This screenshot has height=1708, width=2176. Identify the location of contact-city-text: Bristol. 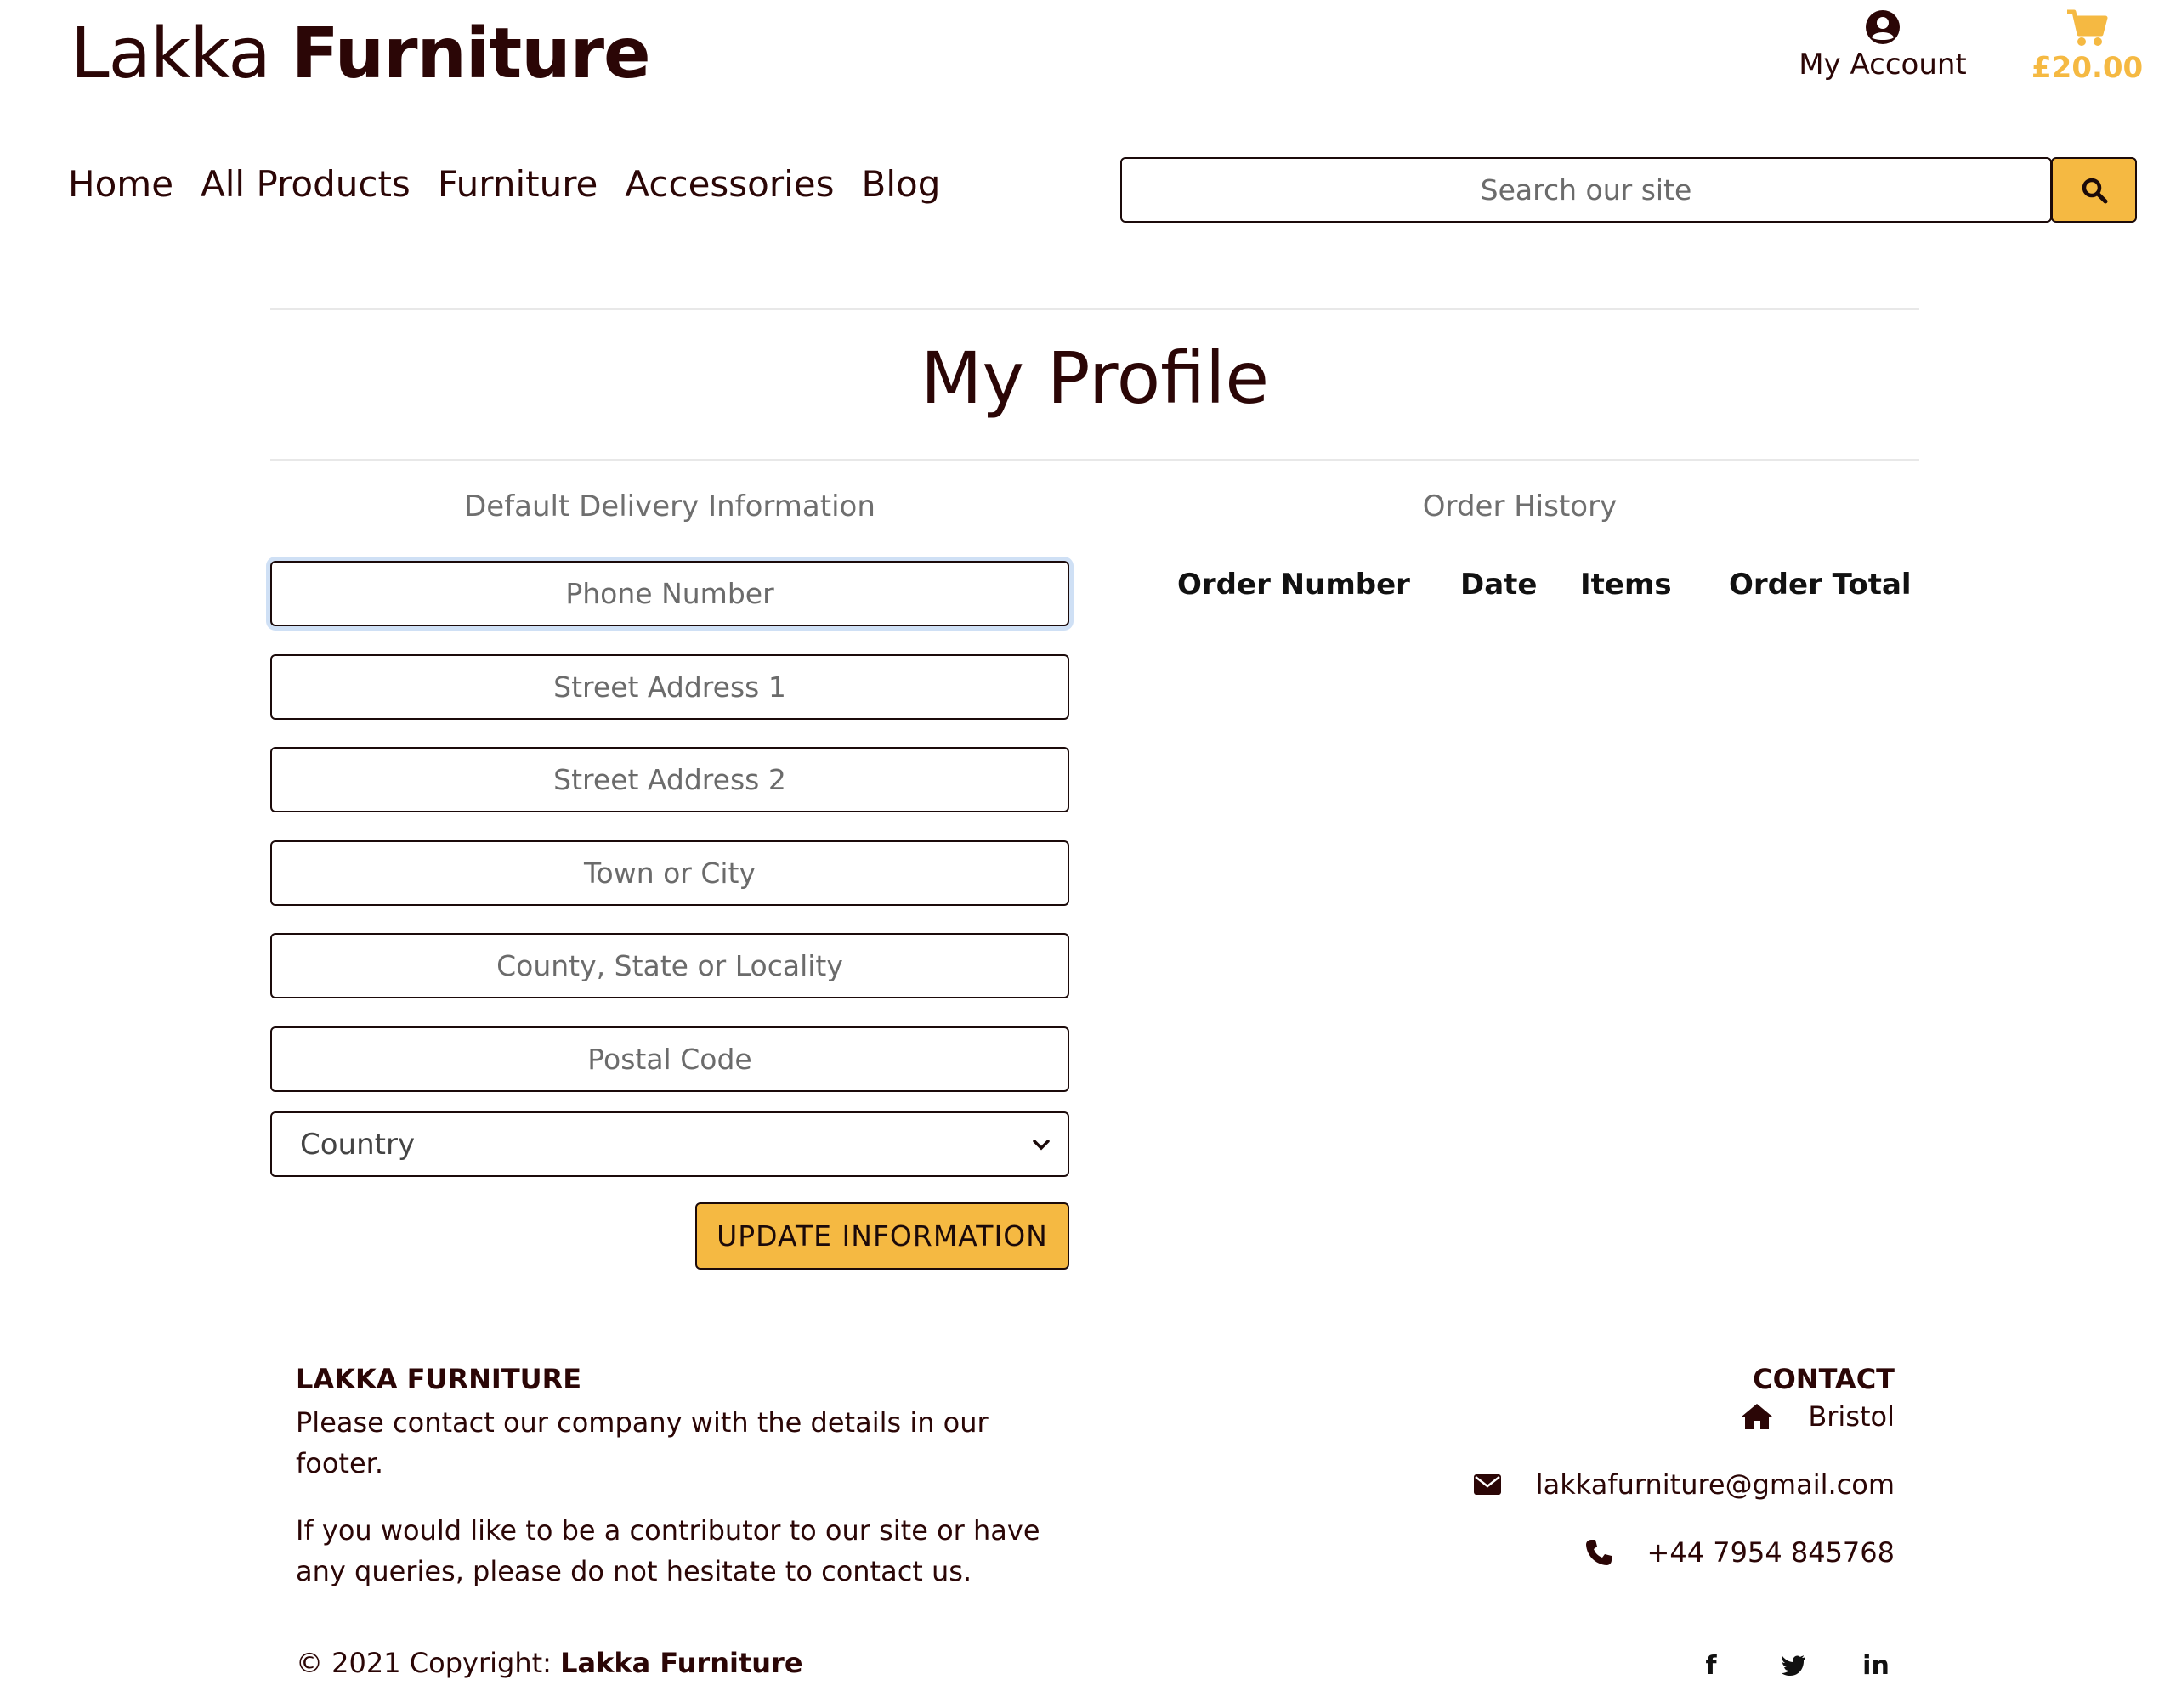
(1852, 1417).